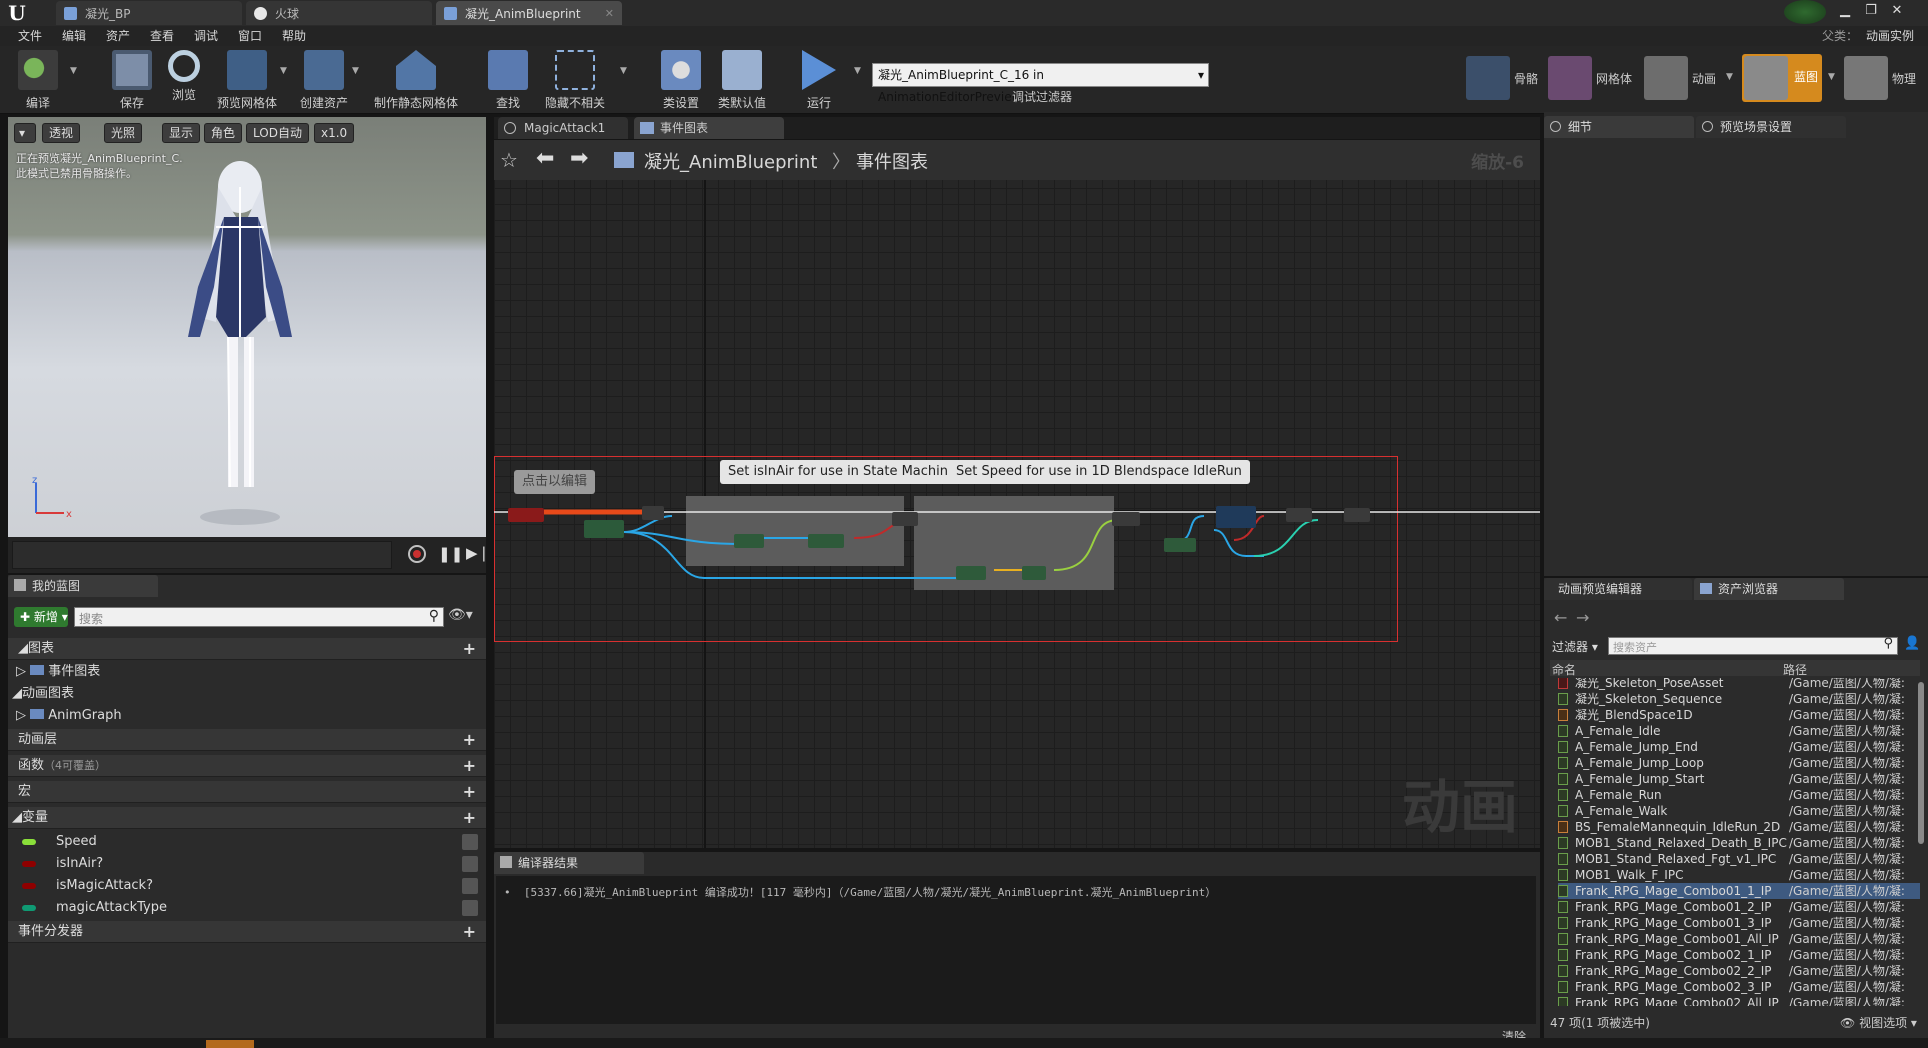 The height and width of the screenshot is (1048, 1928). I want to click on tab-asset-browser: 资产浏览器, so click(1769, 589).